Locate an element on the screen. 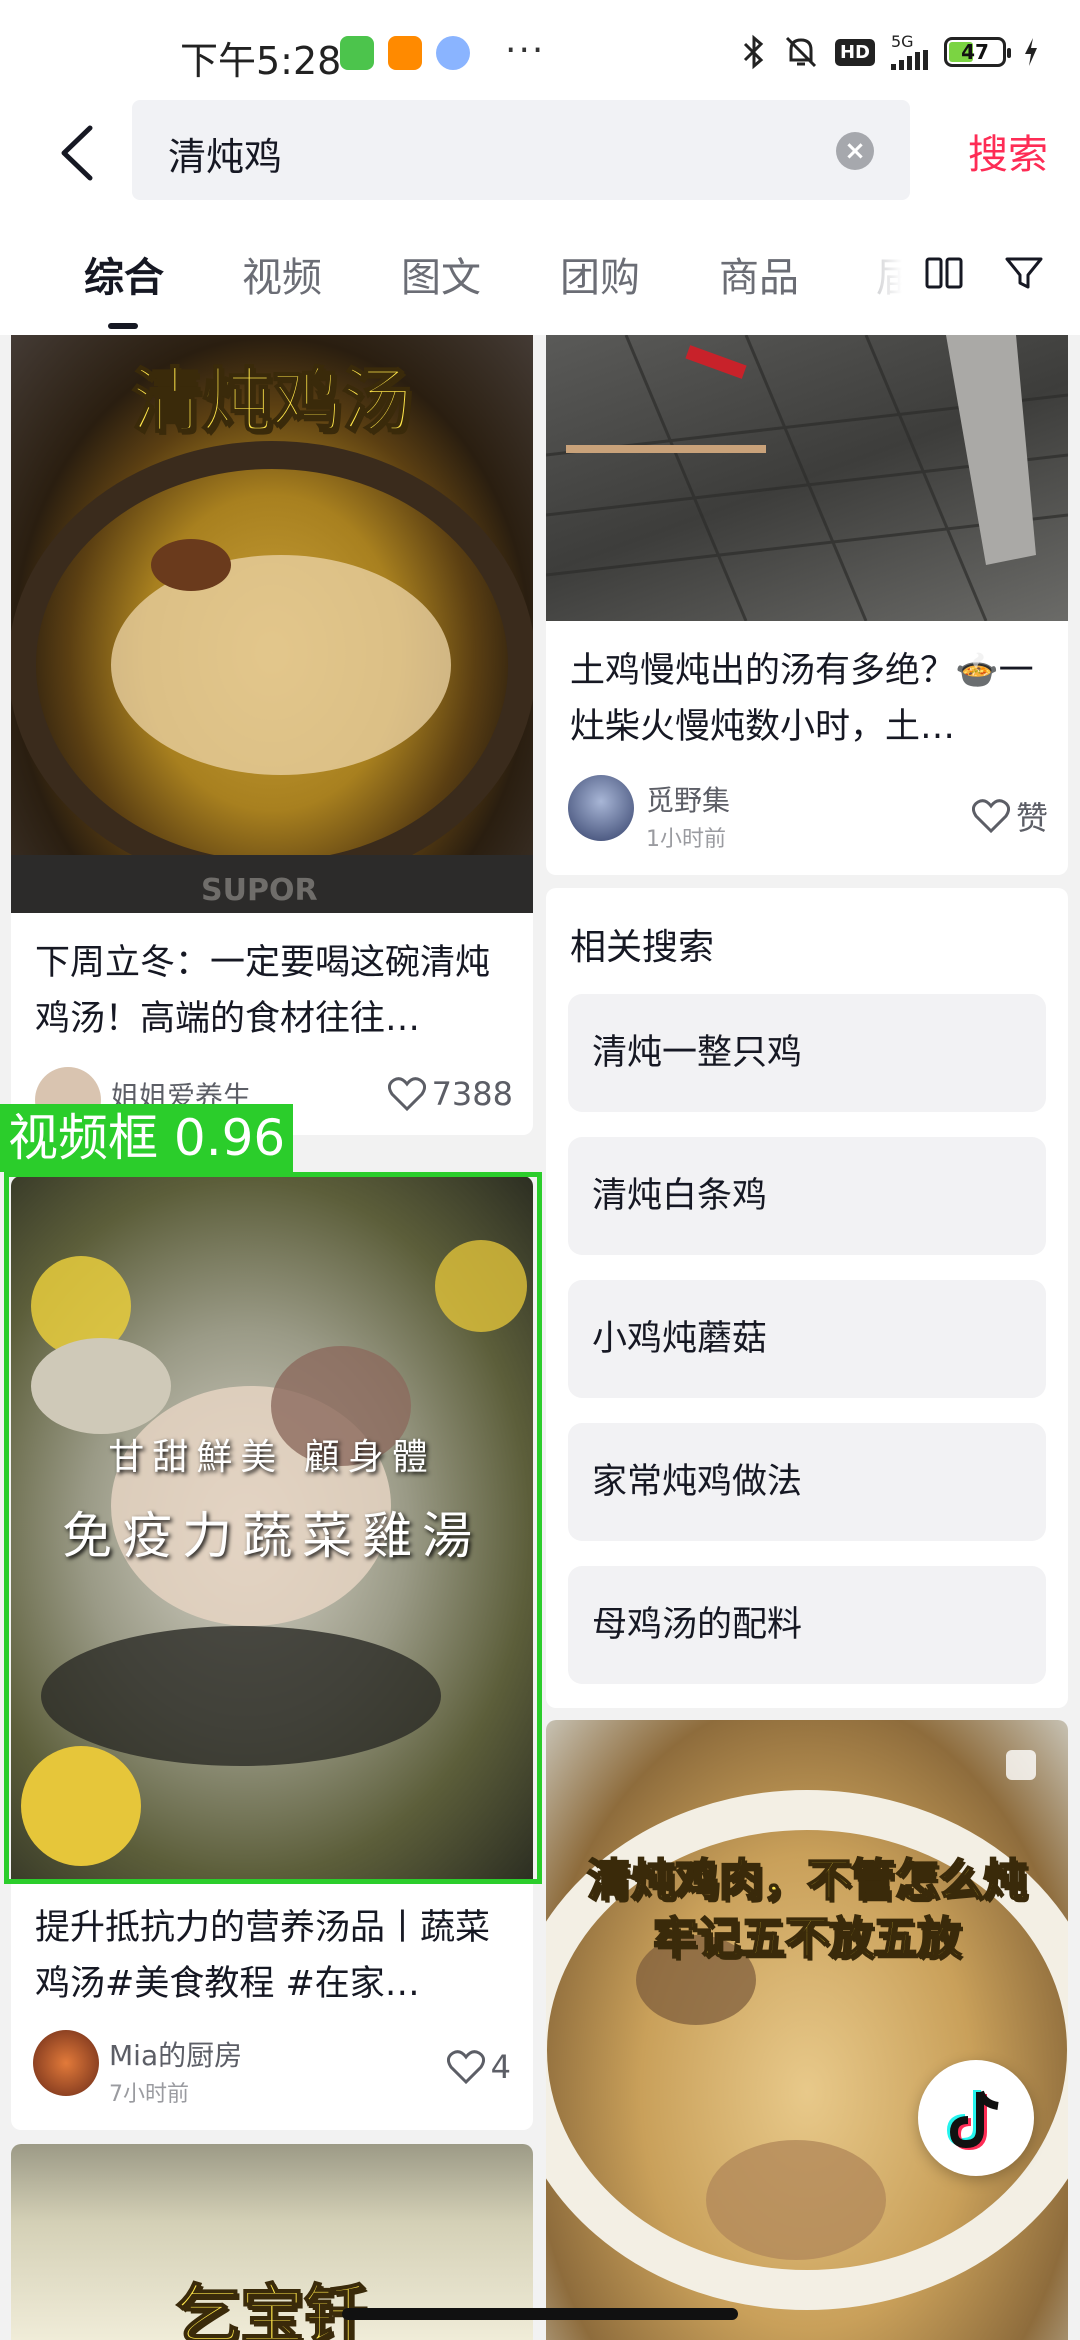  search-button: 搜索 is located at coordinates (1008, 151).